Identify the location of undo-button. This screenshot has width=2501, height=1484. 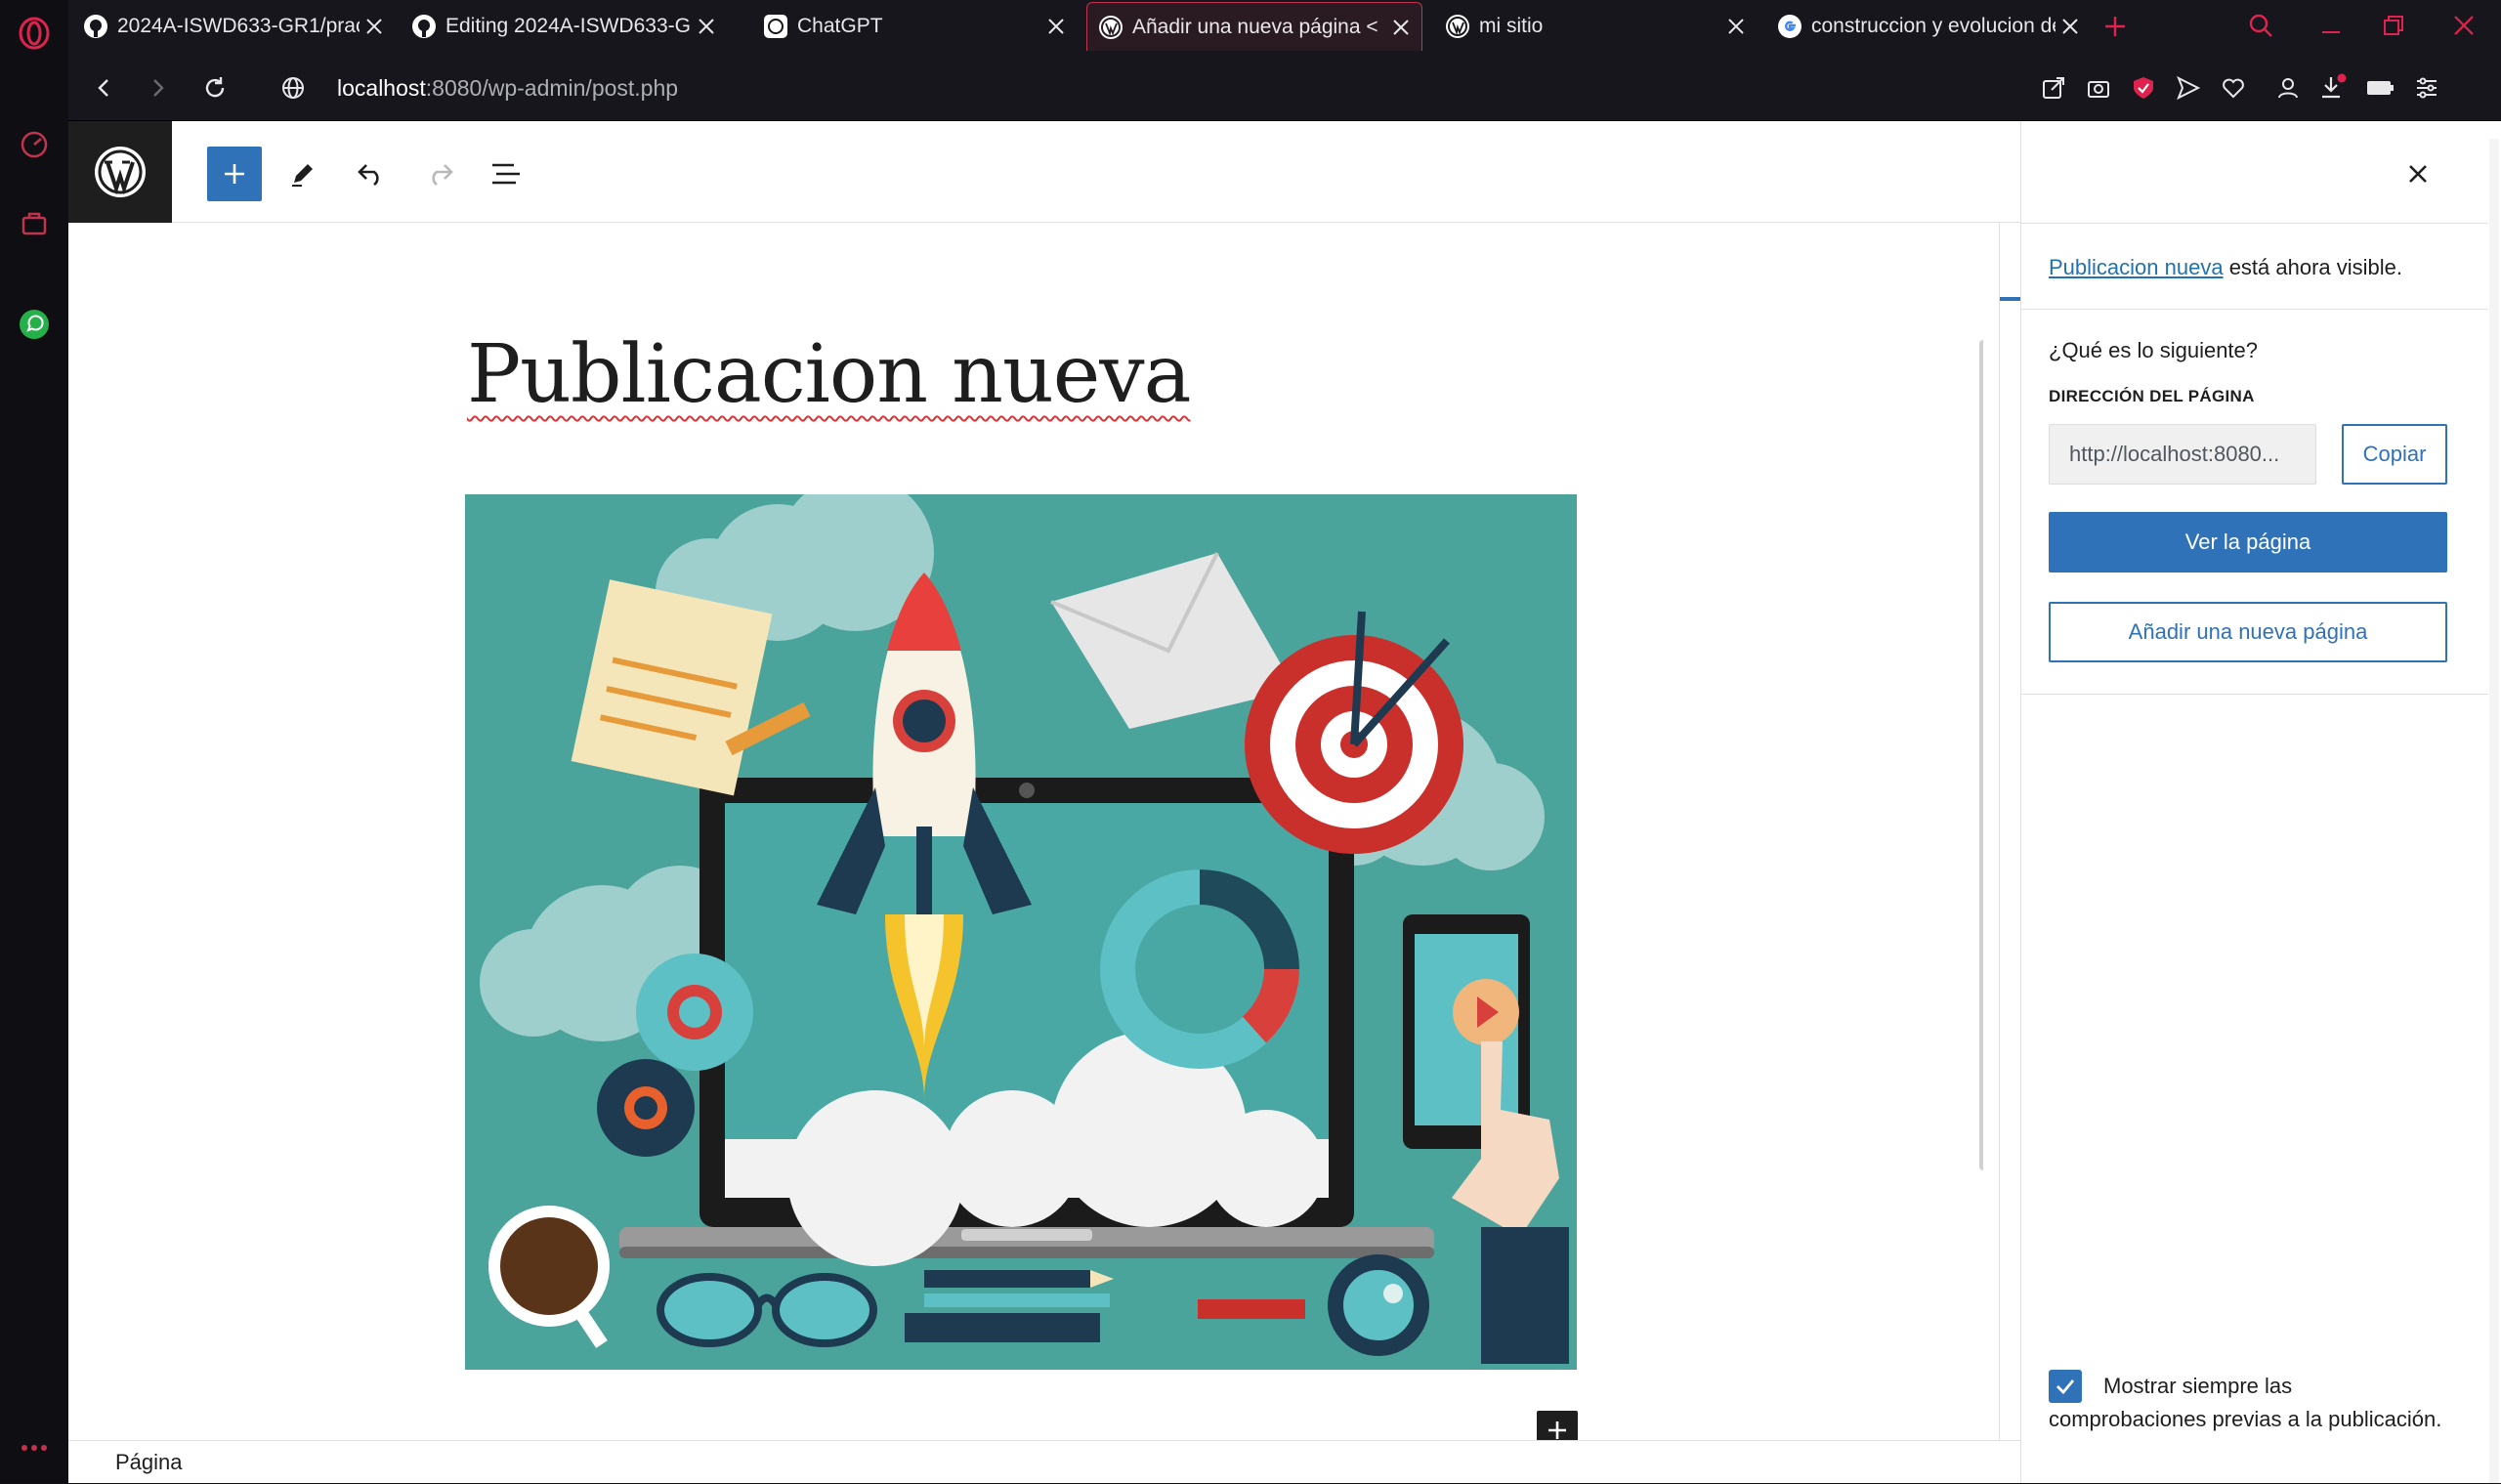
(371, 174).